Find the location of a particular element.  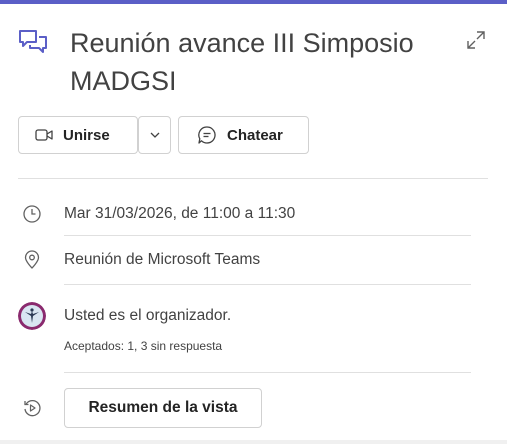

chat-button: Chatear is located at coordinates (243, 135).